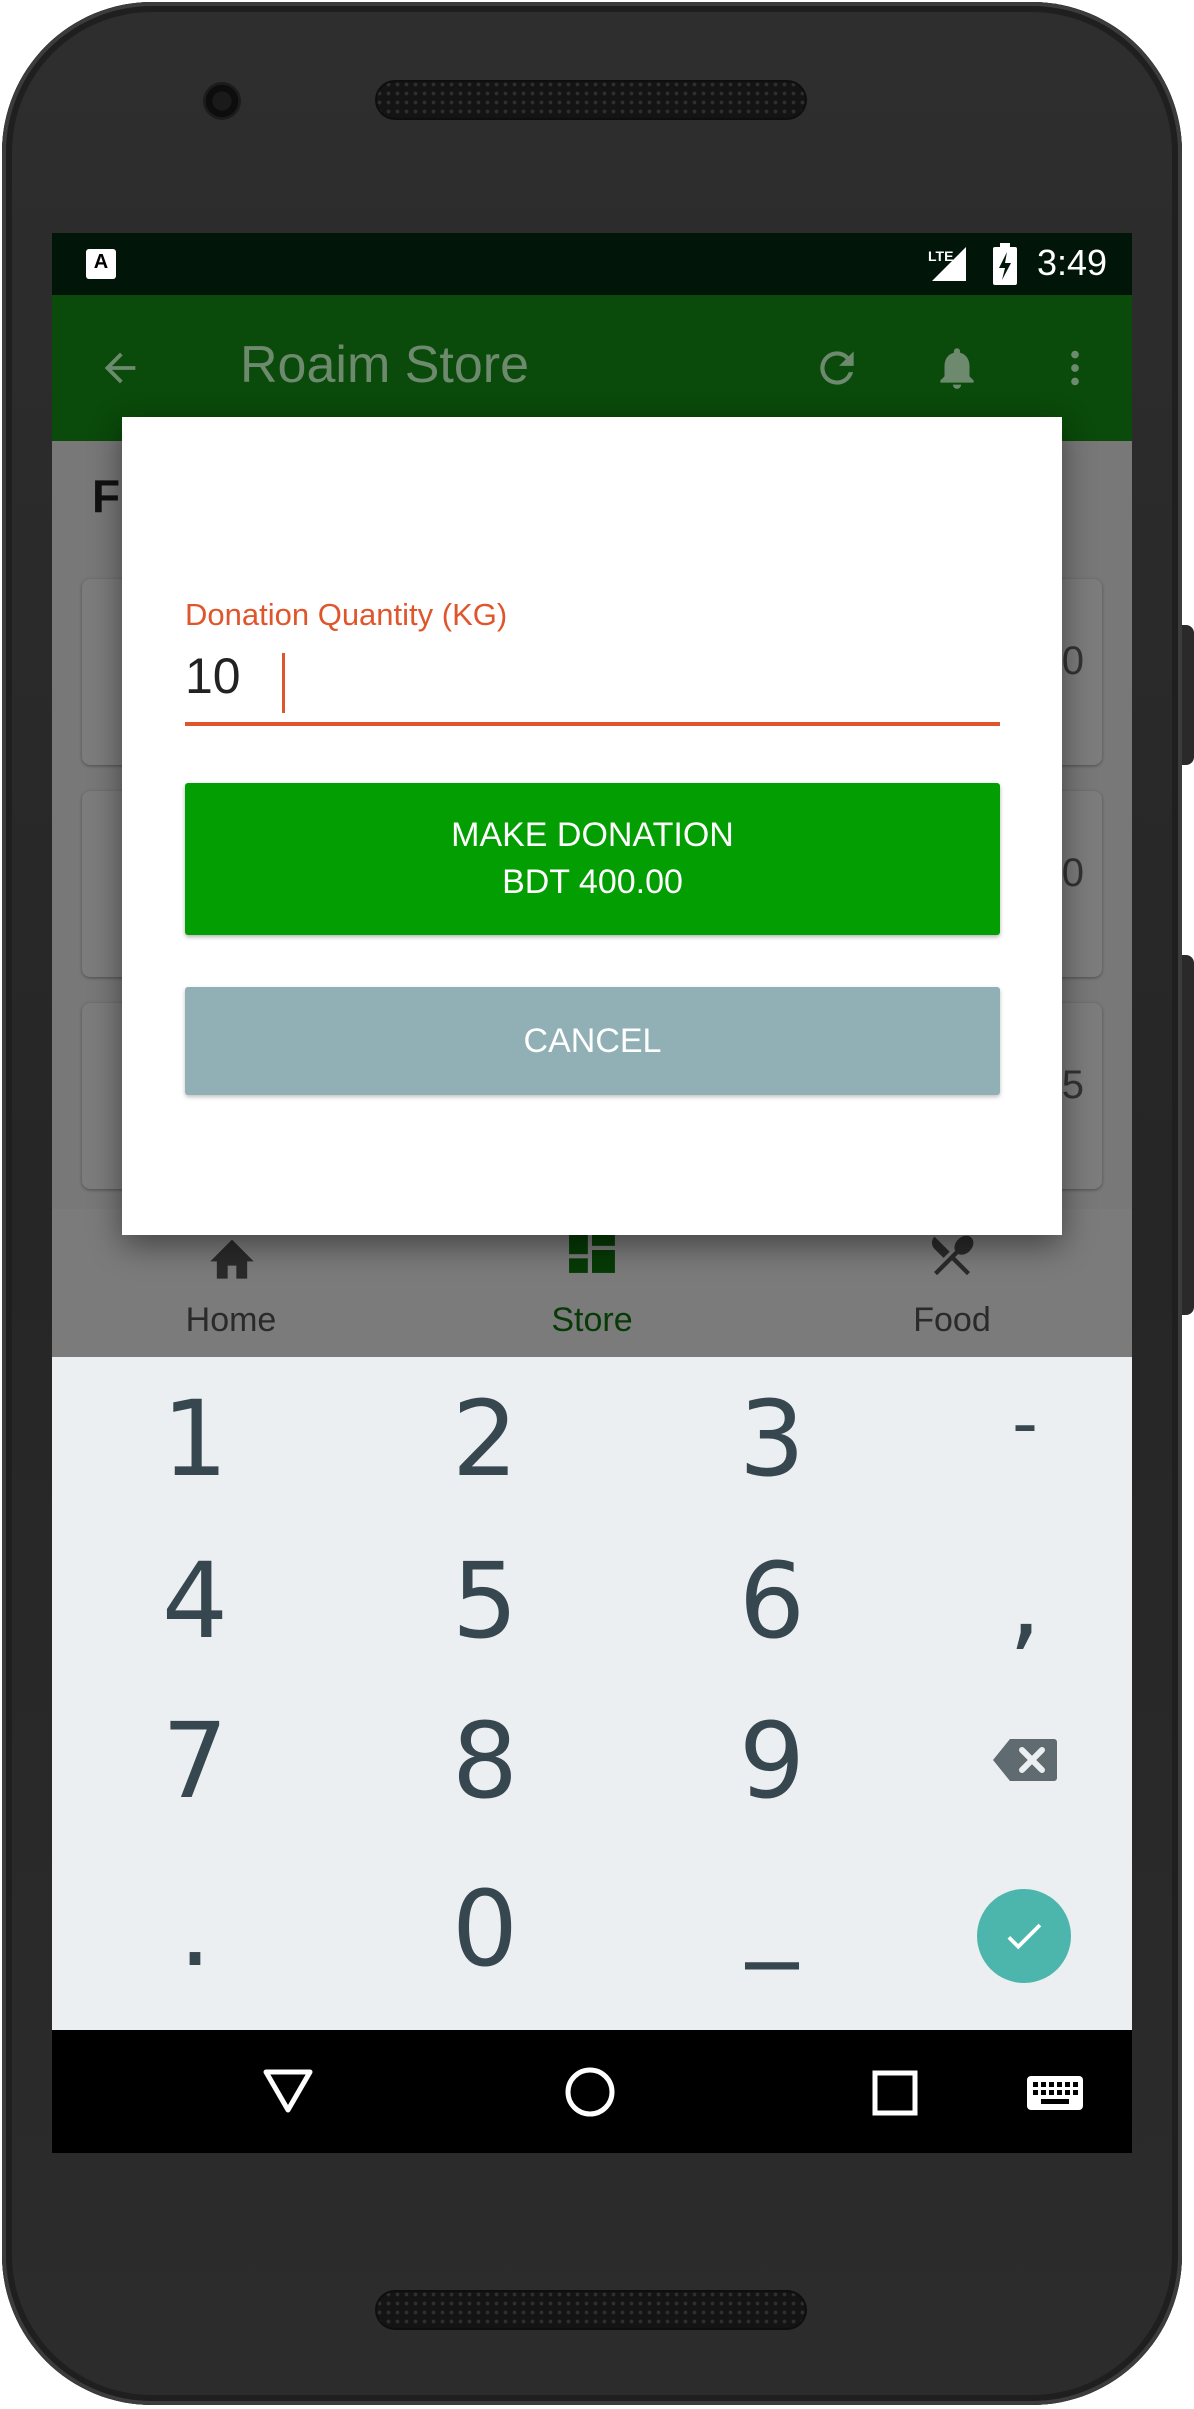 The image size is (1194, 2409). I want to click on system-navigation-bar, so click(592, 2091).